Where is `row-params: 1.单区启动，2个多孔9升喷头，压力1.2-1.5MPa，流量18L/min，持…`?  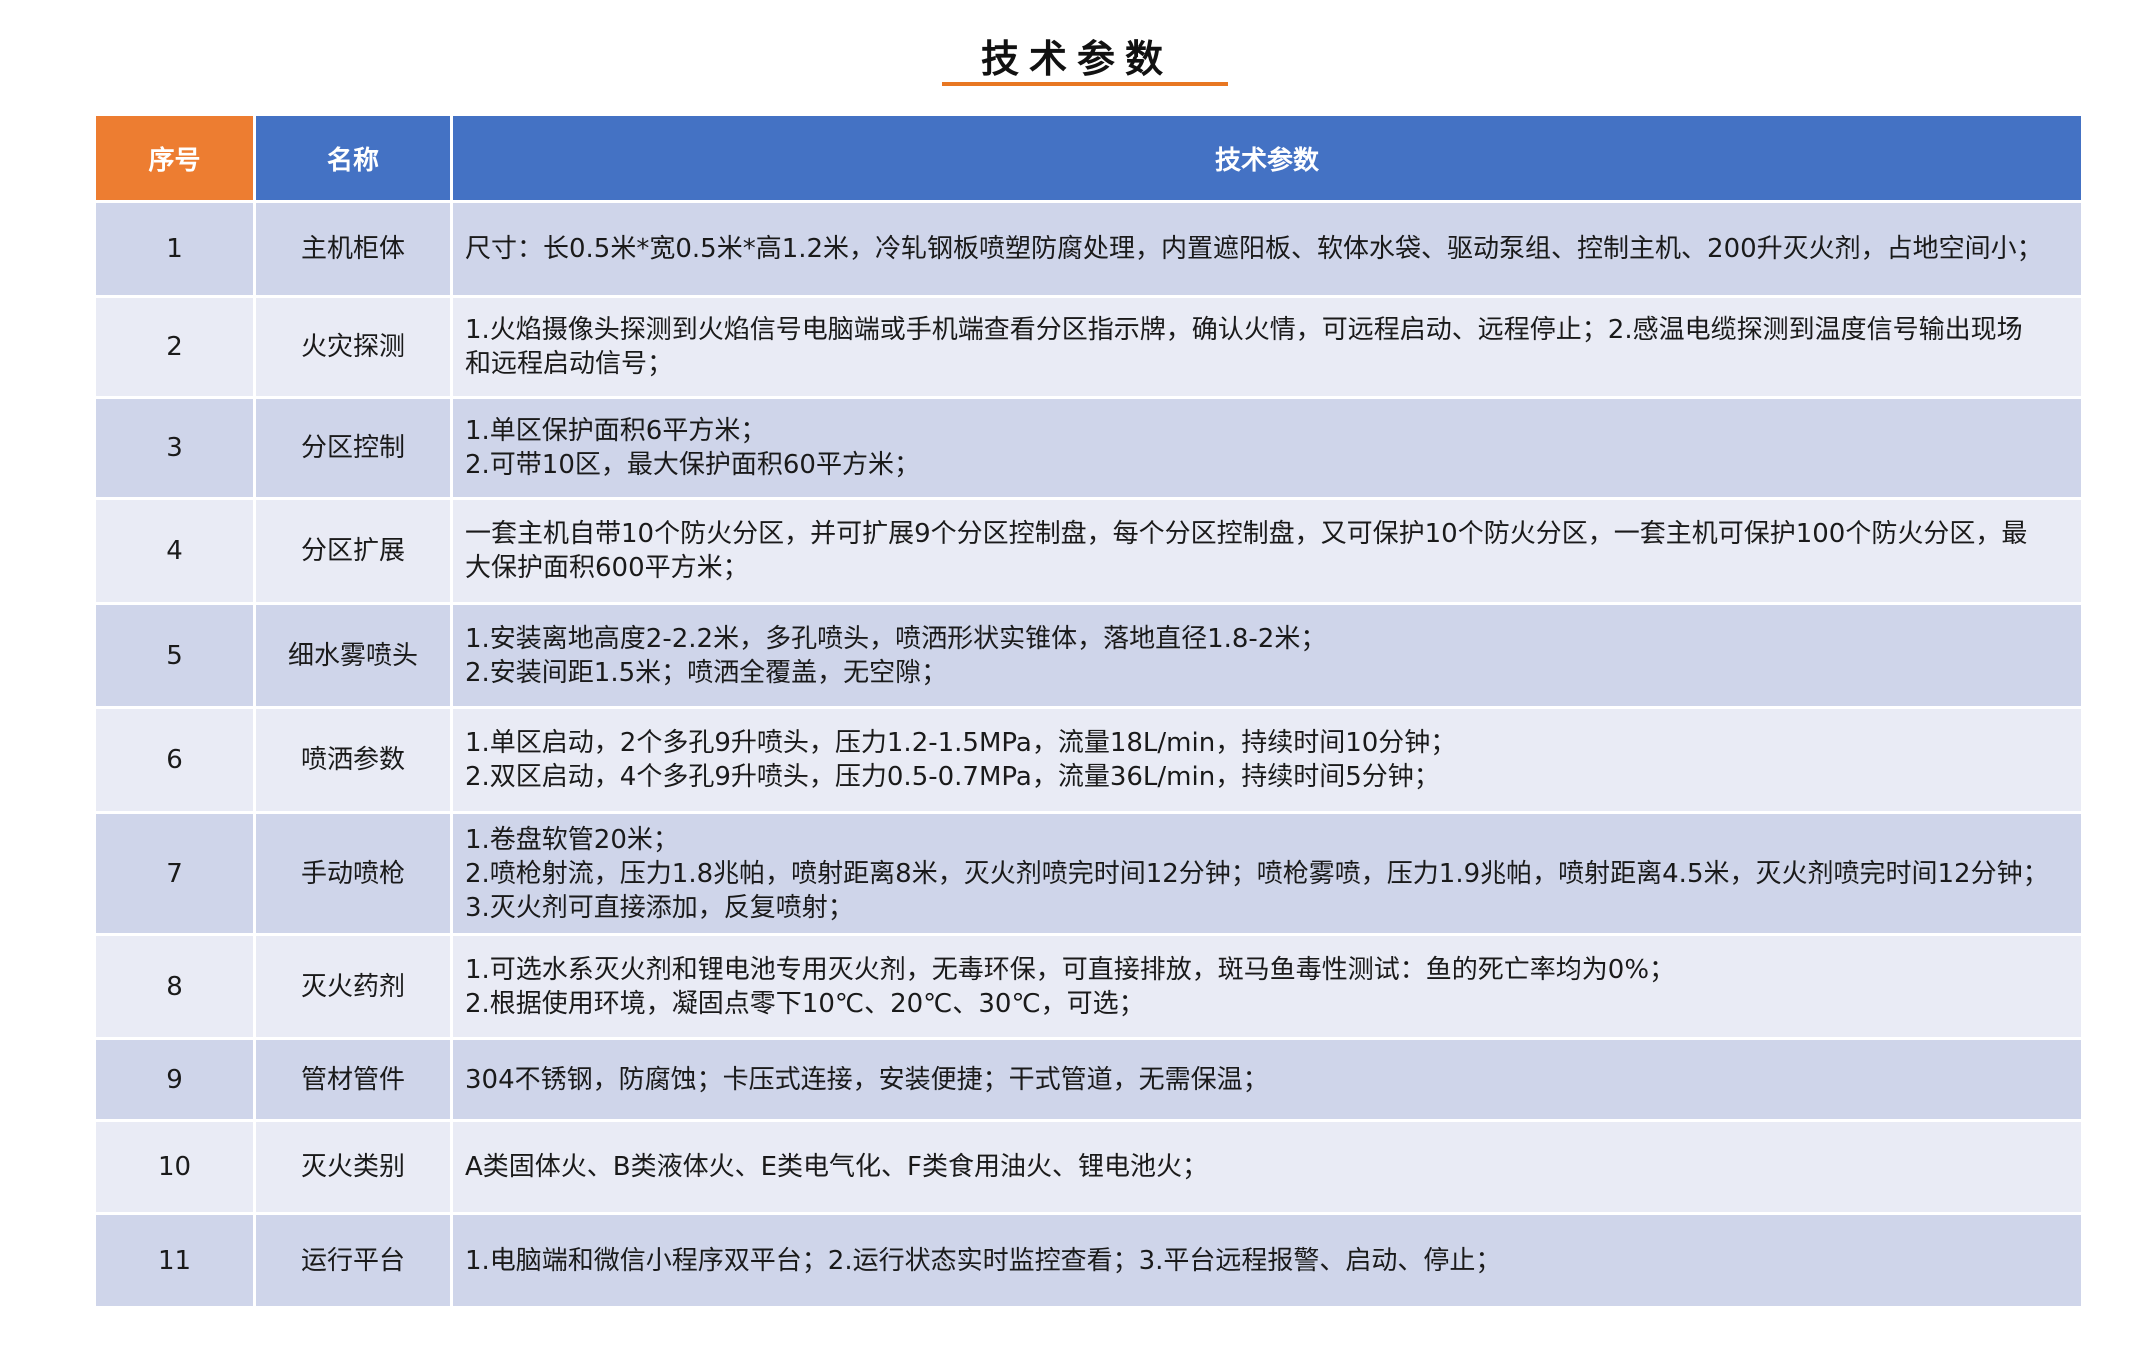 row-params: 1.单区启动，2个多孔9升喷头，压力1.2-1.5MPa，流量18L/min，持… is located at coordinates (1267, 760).